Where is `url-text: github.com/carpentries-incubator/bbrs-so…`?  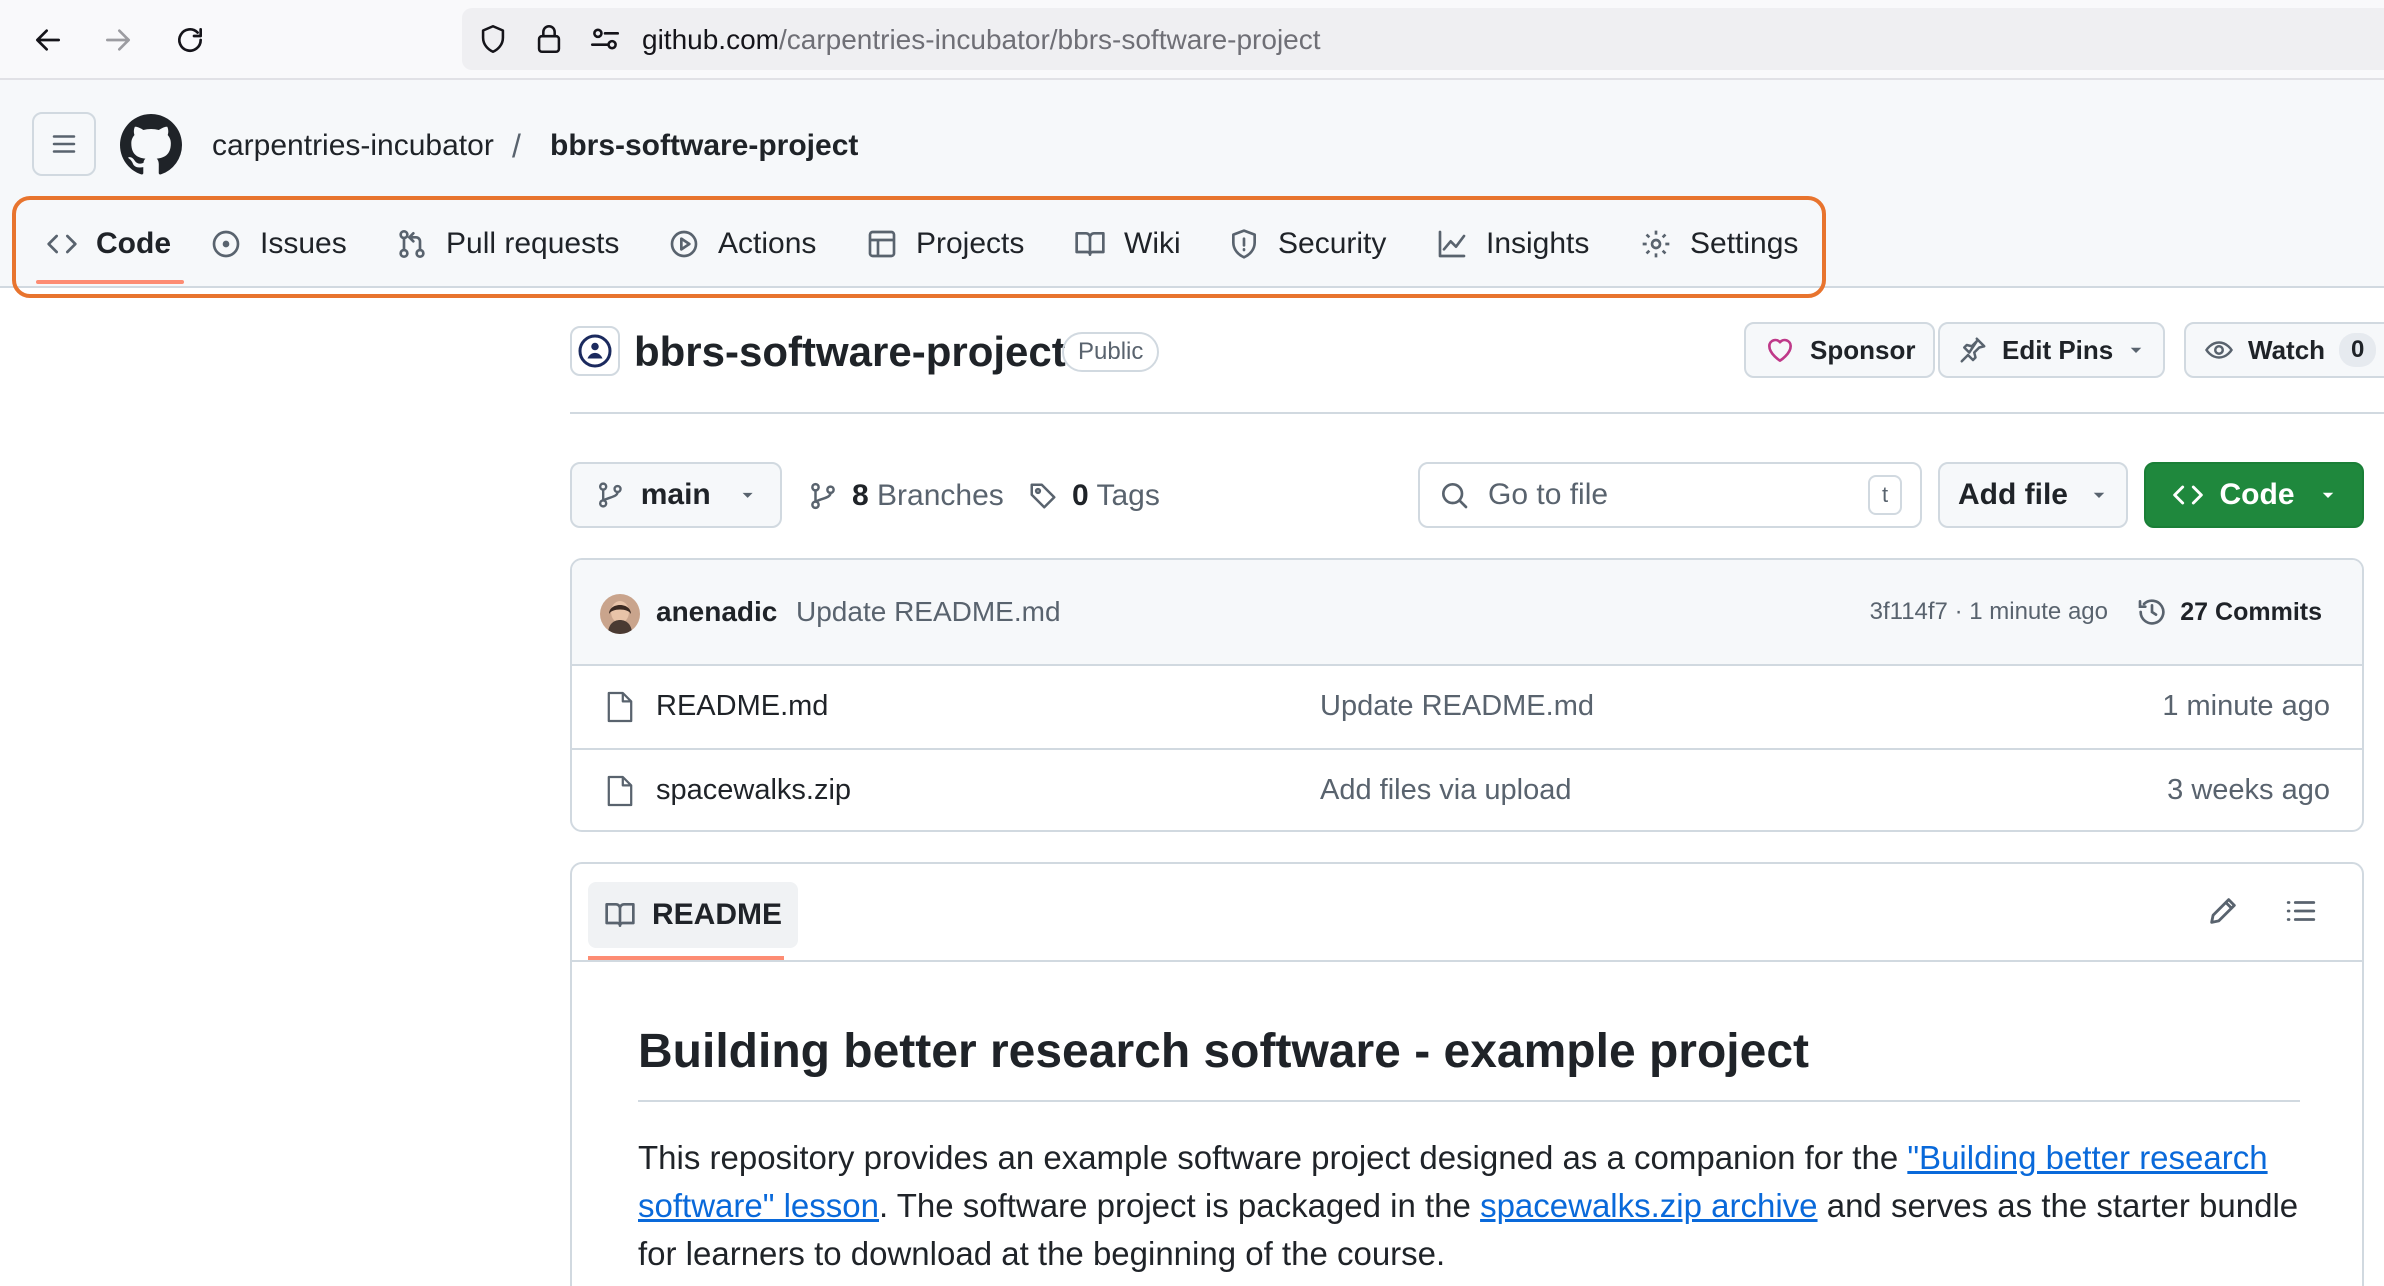 url-text: github.com/carpentries-incubator/bbrs-so… is located at coordinates (981, 40).